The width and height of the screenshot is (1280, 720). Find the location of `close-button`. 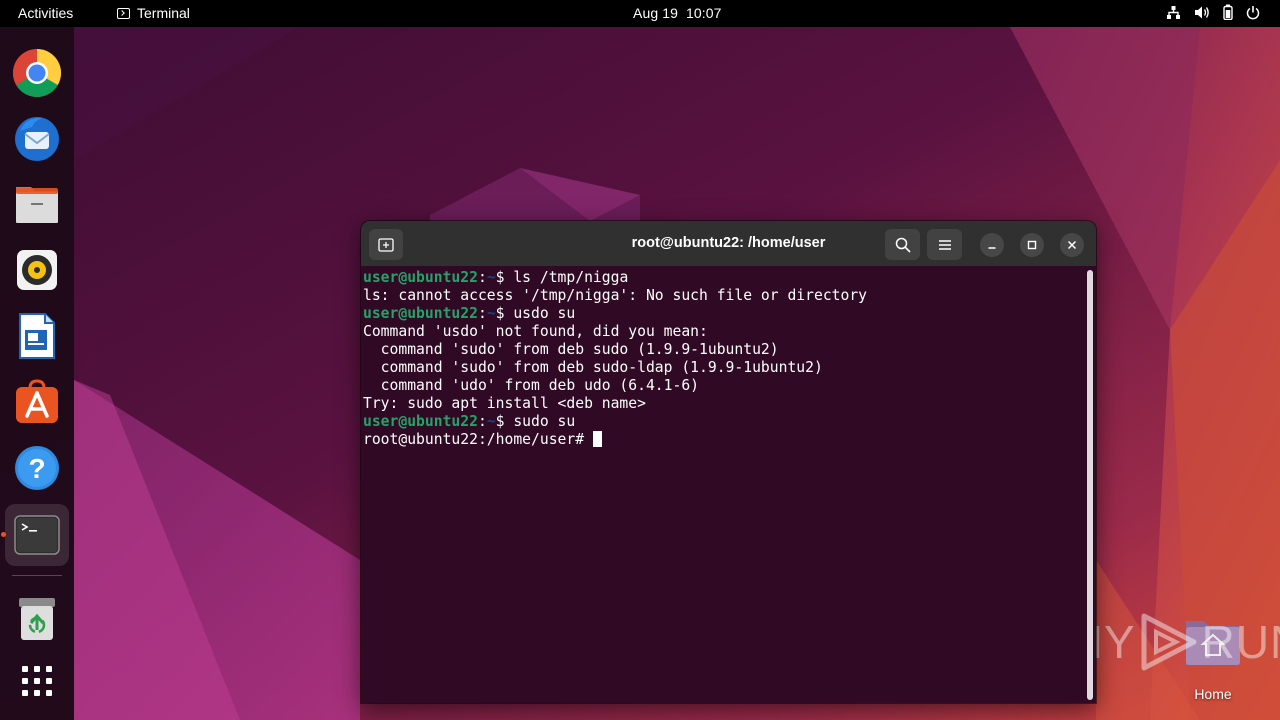

close-button is located at coordinates (1072, 245).